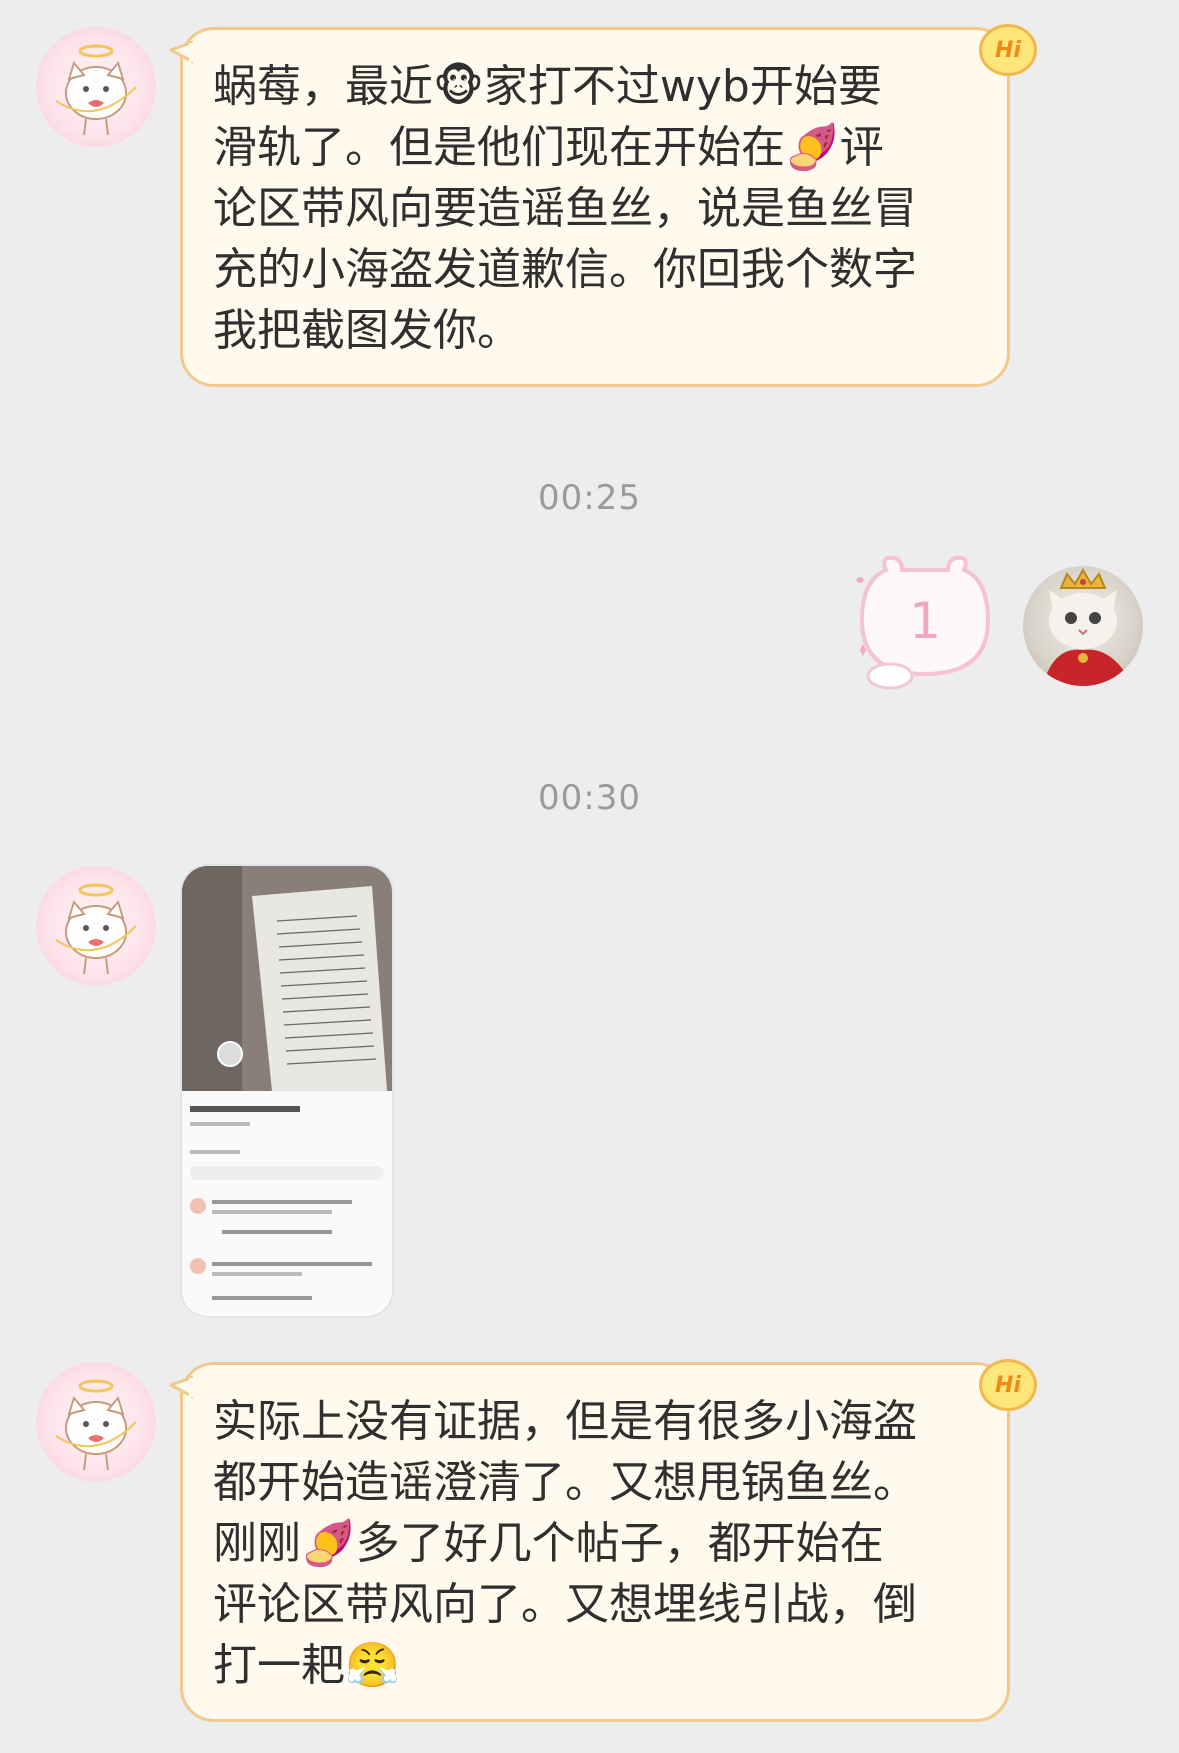 This screenshot has width=1179, height=1753. I want to click on my-avatar, so click(1083, 626).